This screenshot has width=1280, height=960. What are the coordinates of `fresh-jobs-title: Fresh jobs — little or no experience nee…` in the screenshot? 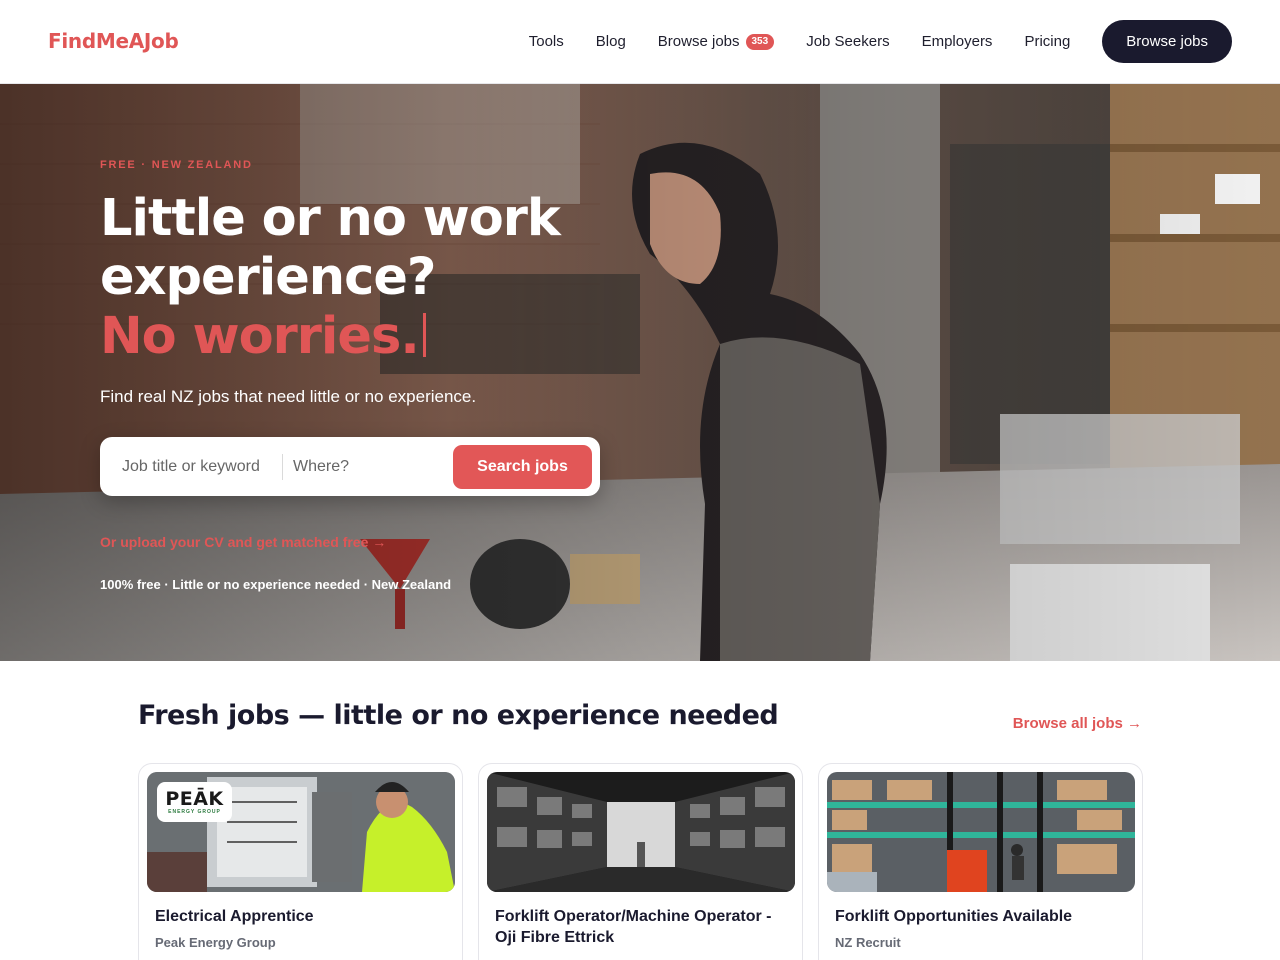 It's located at (458, 715).